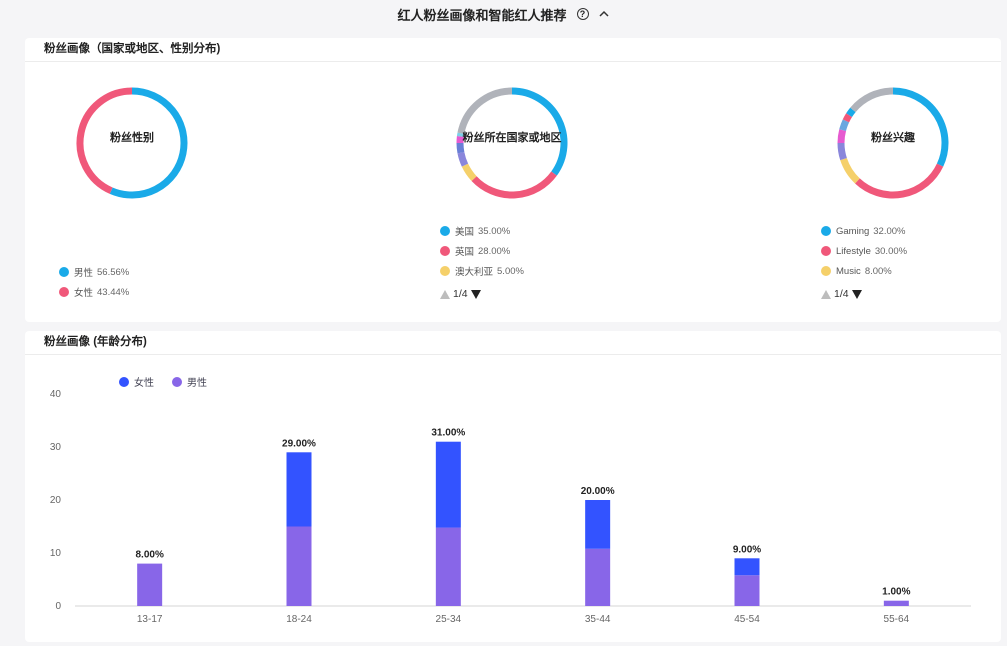  I want to click on bar-total-label: 29.00%, so click(299, 443).